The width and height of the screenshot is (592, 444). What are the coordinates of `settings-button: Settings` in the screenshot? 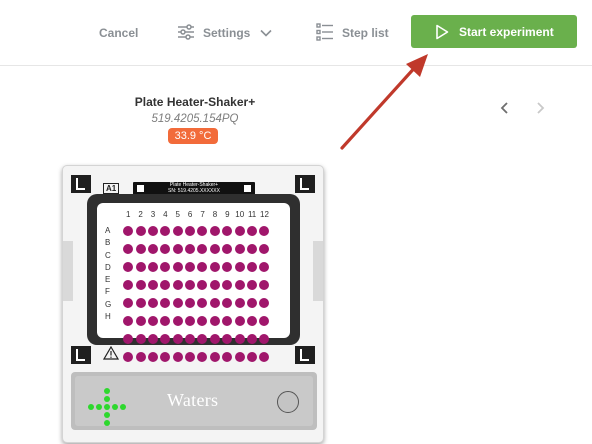 It's located at (224, 33).